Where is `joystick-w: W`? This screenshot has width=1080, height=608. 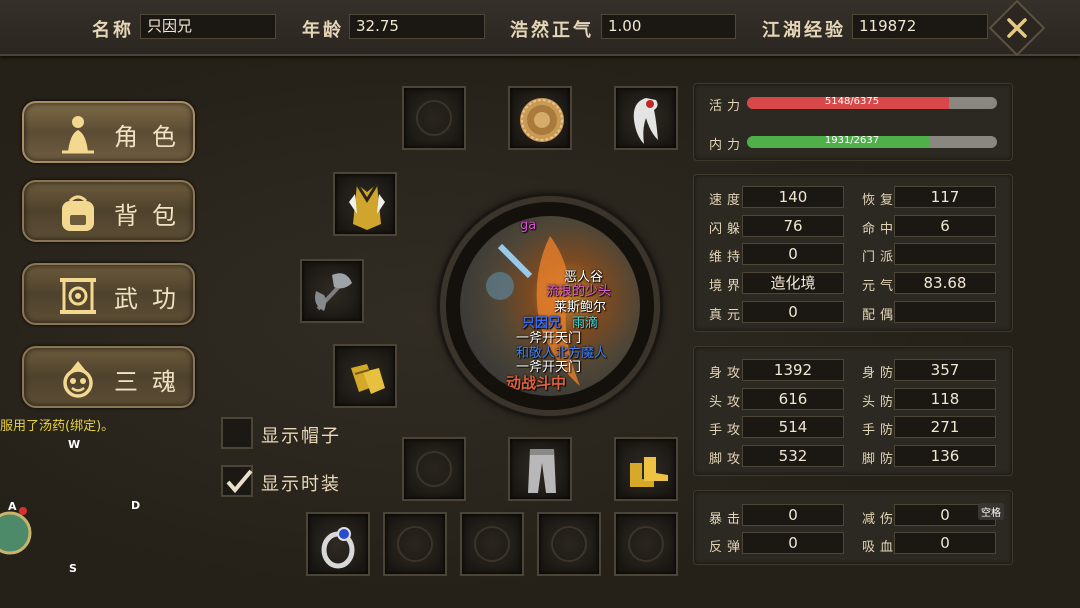
joystick-w: W is located at coordinates (74, 444).